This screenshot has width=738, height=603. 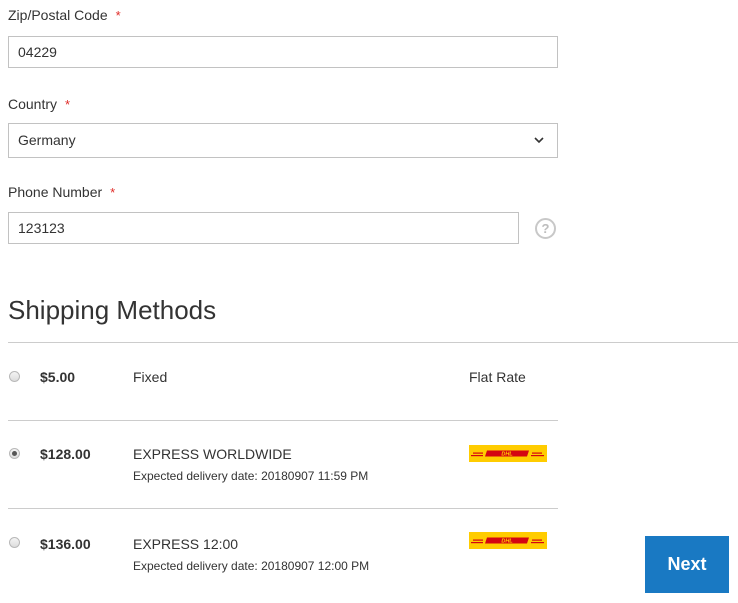 What do you see at coordinates (14, 376) in the screenshot?
I see `shipping-radio-flat-rate` at bounding box center [14, 376].